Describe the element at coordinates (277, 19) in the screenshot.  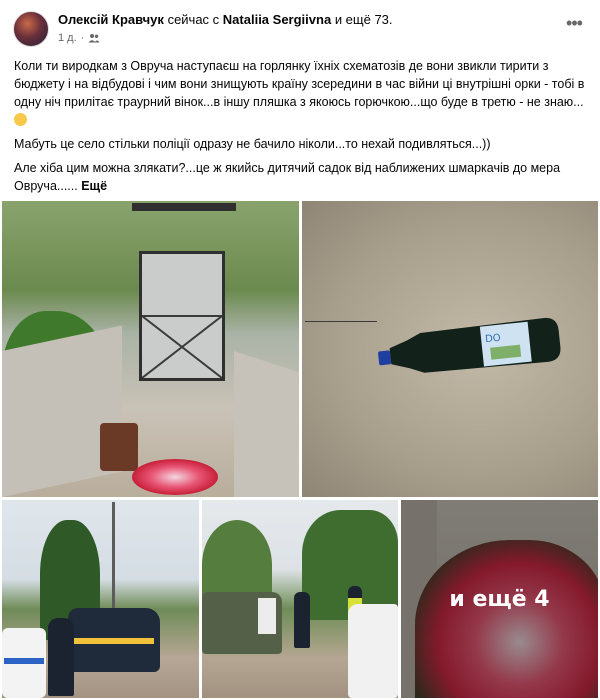
I see `tagged-user: Nataliia Sergiivna` at that location.